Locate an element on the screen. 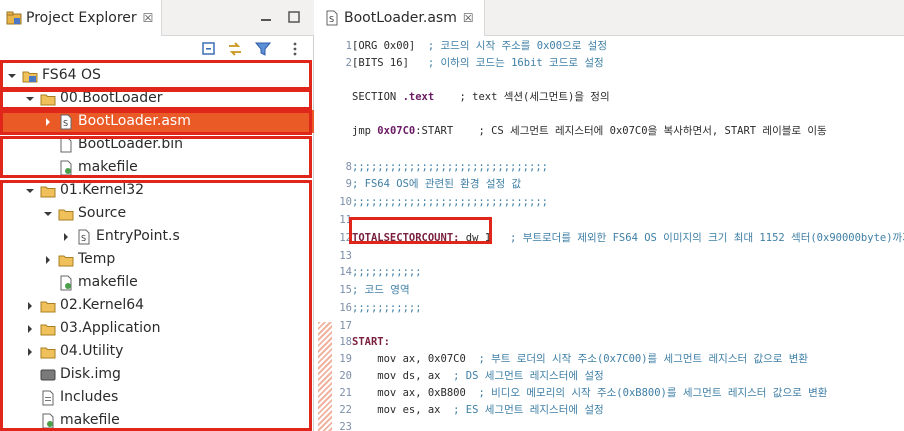  tree-item-label: BootLoader.asm is located at coordinates (134, 121).